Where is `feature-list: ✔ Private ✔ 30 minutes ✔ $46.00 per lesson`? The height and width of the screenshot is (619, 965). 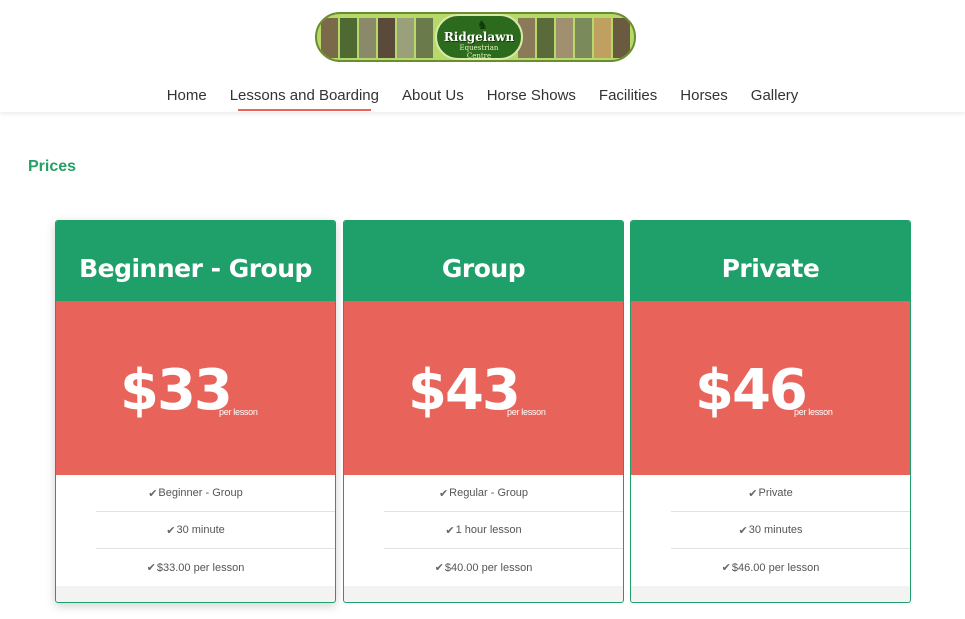
feature-list: ✔ Private ✔ 30 minutes ✔ $46.00 per lesson is located at coordinates (770, 530).